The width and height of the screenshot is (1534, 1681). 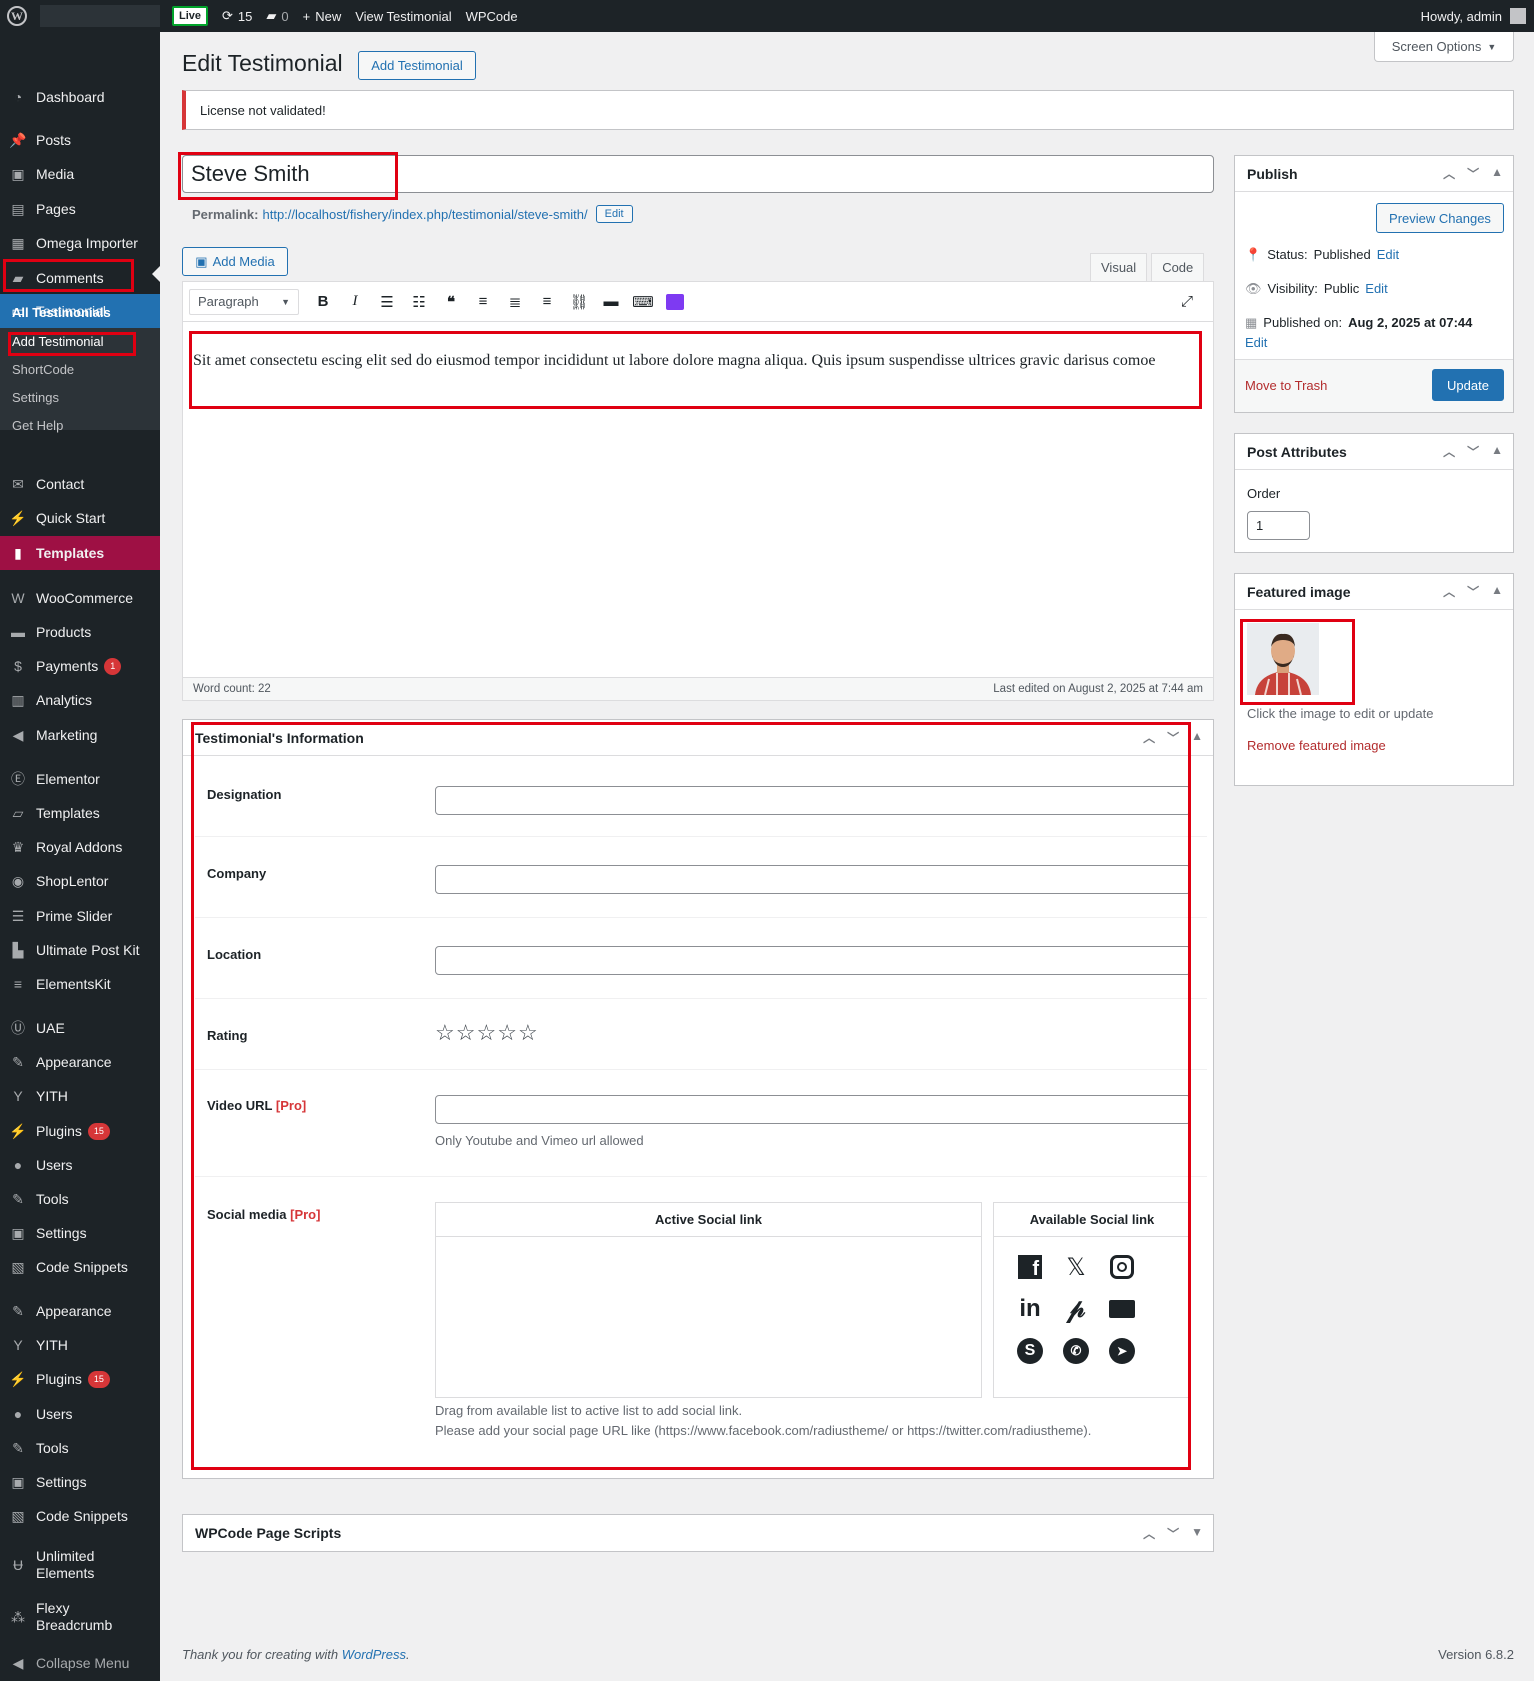 What do you see at coordinates (1316, 745) in the screenshot?
I see `remove-featured-image-link: Remove featured image` at bounding box center [1316, 745].